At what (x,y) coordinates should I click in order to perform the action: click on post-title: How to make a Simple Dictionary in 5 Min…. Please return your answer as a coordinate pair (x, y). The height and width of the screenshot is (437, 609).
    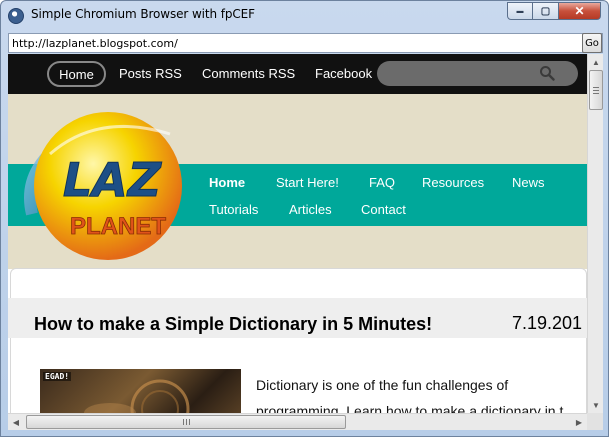
    Looking at the image, I should click on (233, 324).